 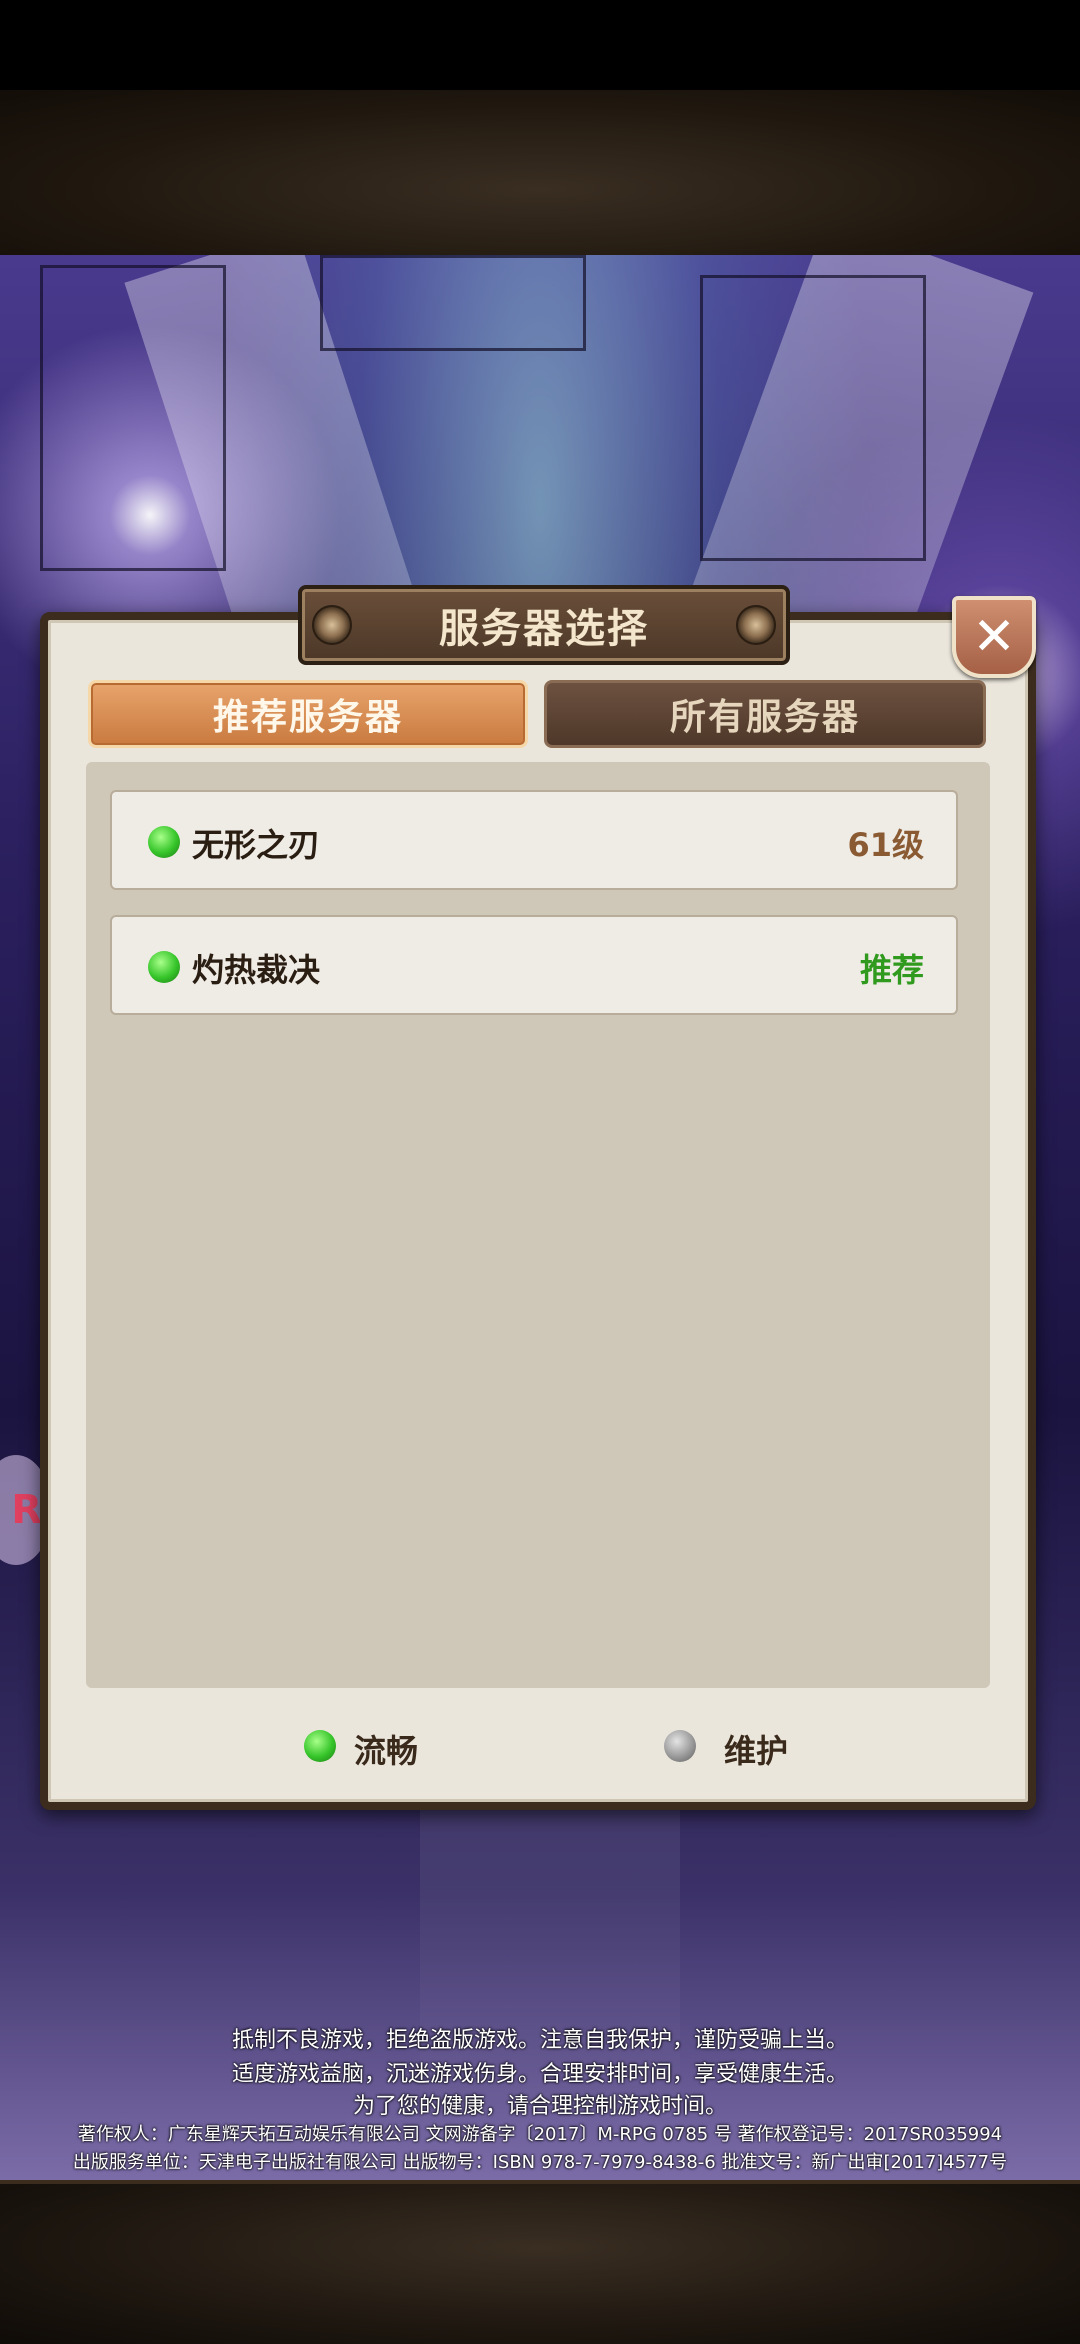 I want to click on server-row: 灼热裁决 推荐, so click(x=534, y=965).